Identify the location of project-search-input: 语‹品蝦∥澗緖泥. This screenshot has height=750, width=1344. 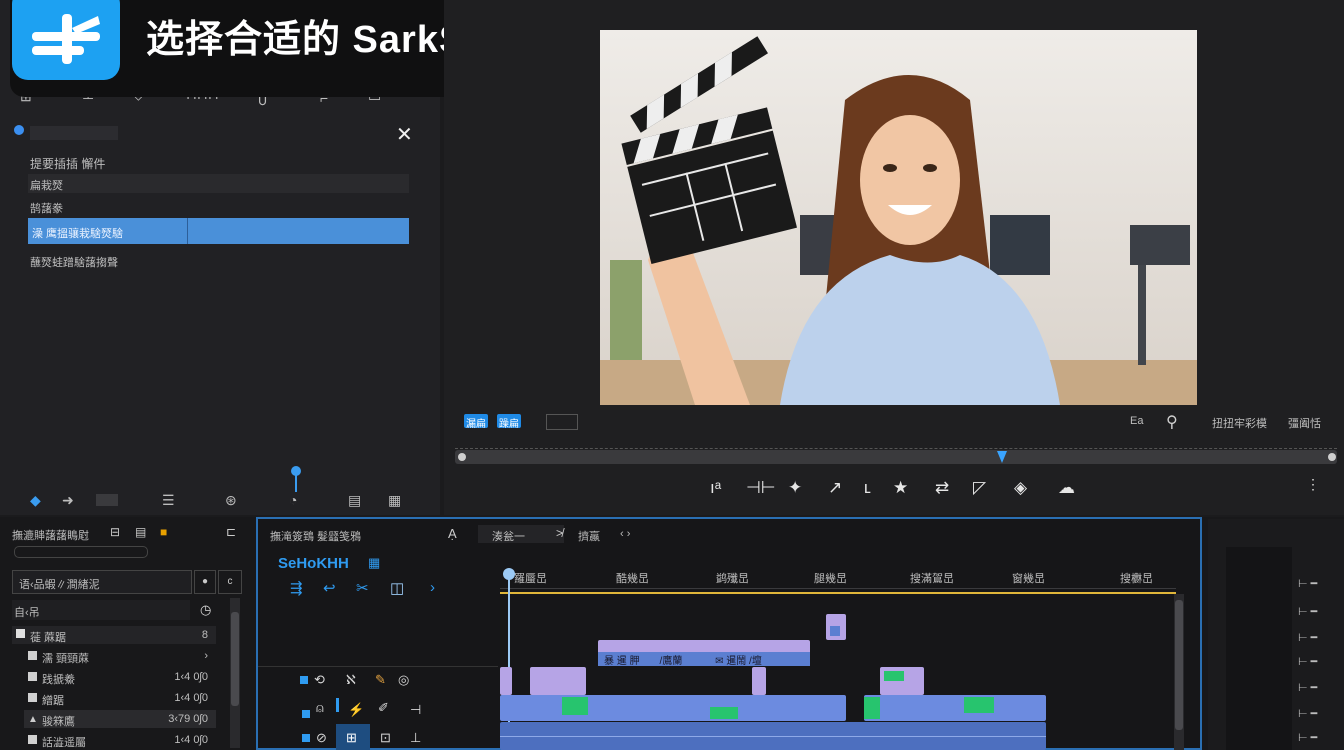
(102, 582).